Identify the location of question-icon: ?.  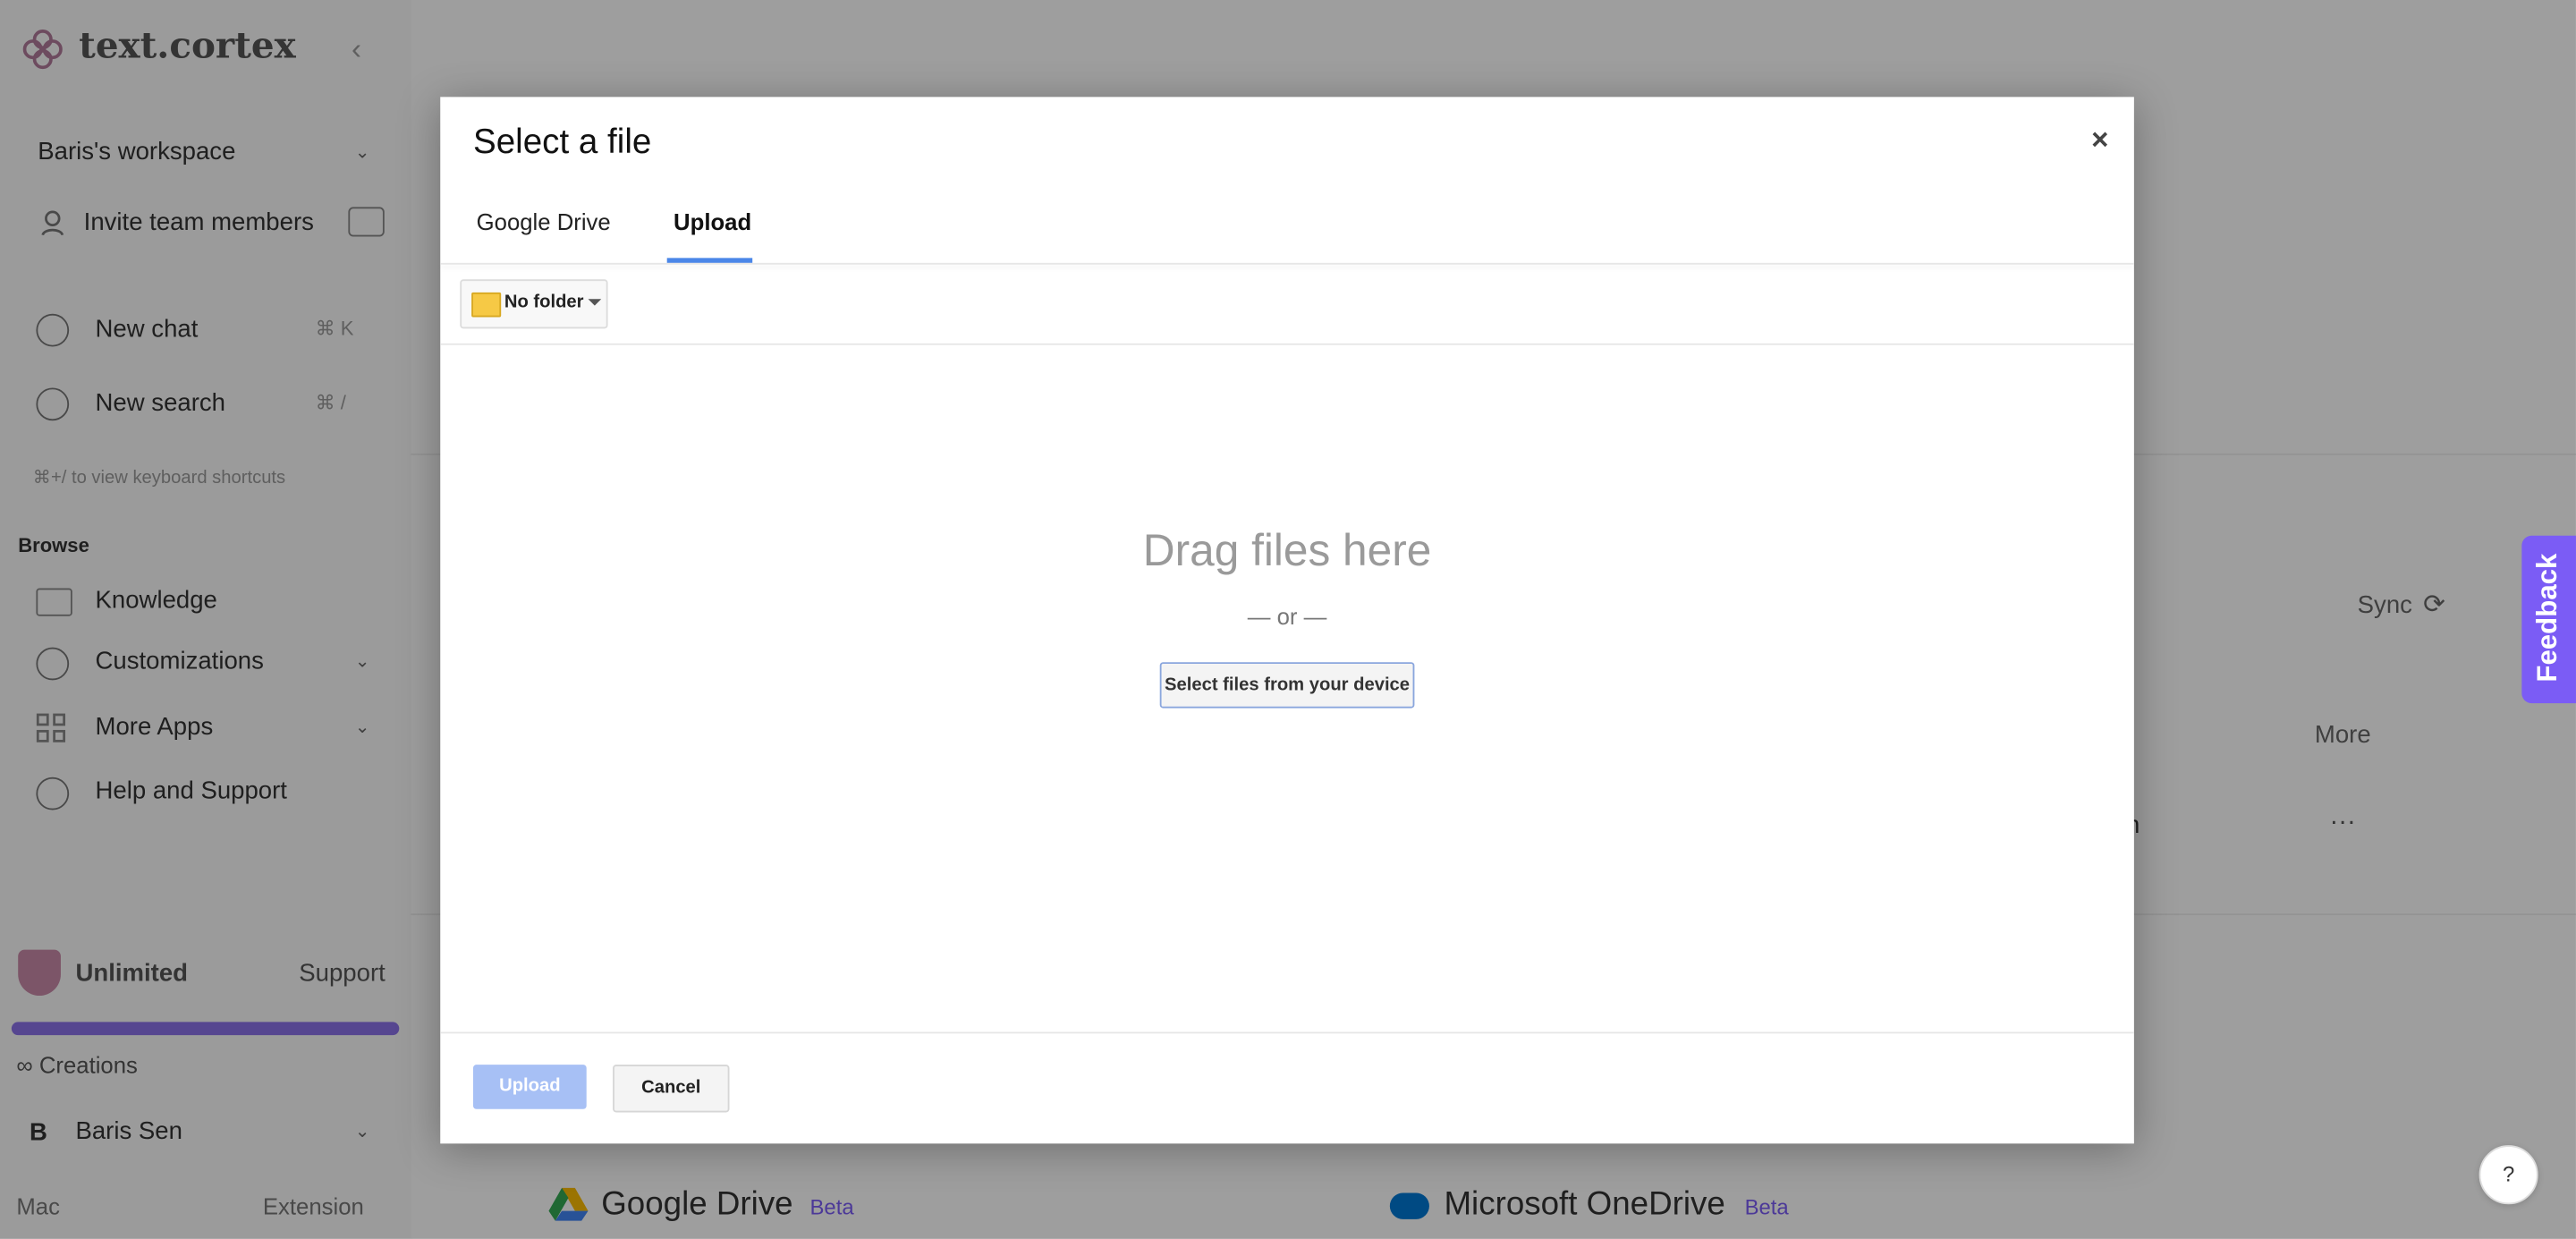
(2508, 1174).